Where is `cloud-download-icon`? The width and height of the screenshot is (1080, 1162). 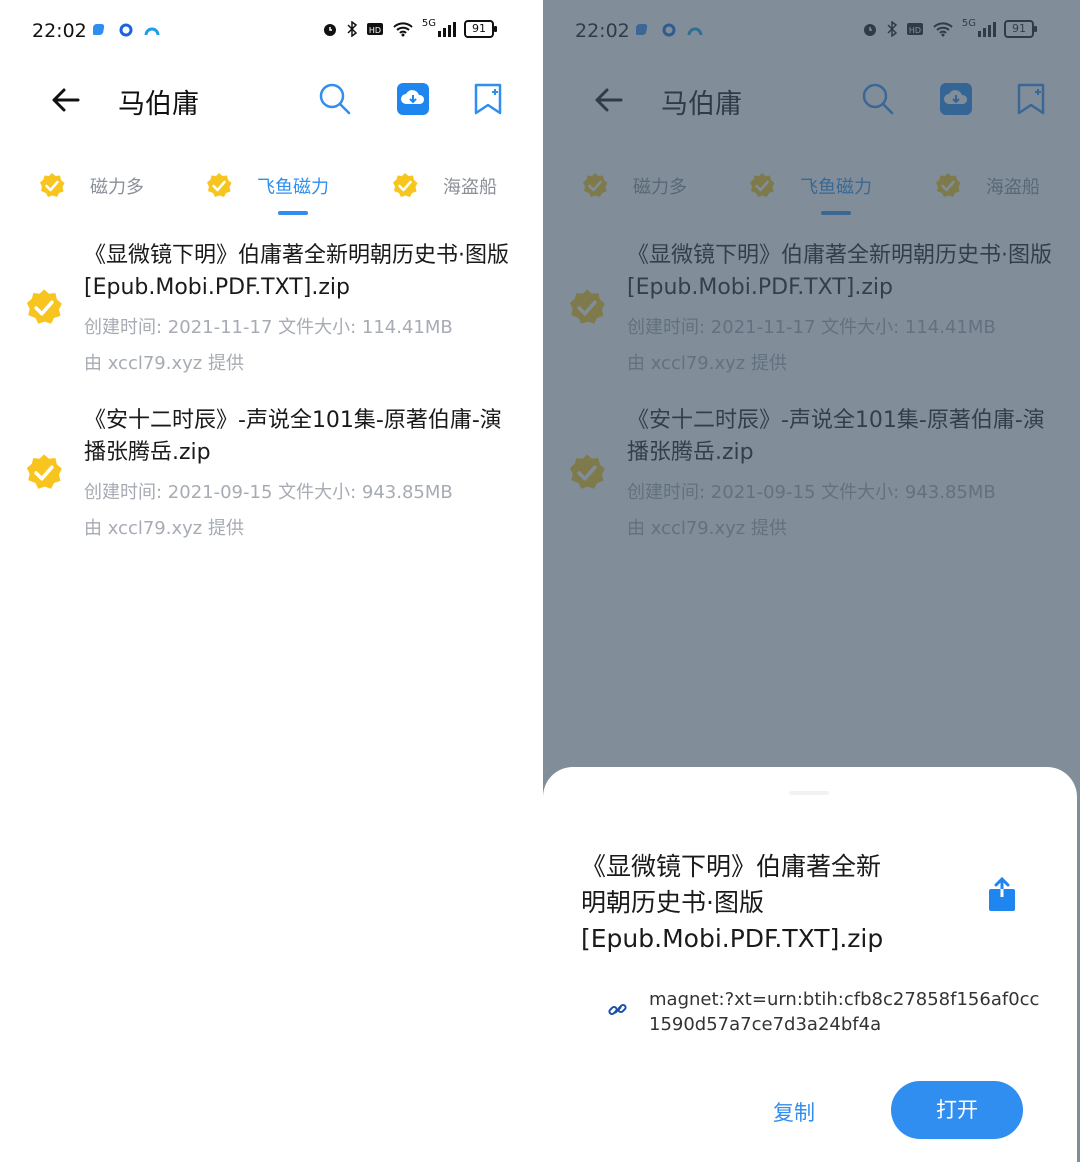
cloud-download-icon is located at coordinates (413, 99).